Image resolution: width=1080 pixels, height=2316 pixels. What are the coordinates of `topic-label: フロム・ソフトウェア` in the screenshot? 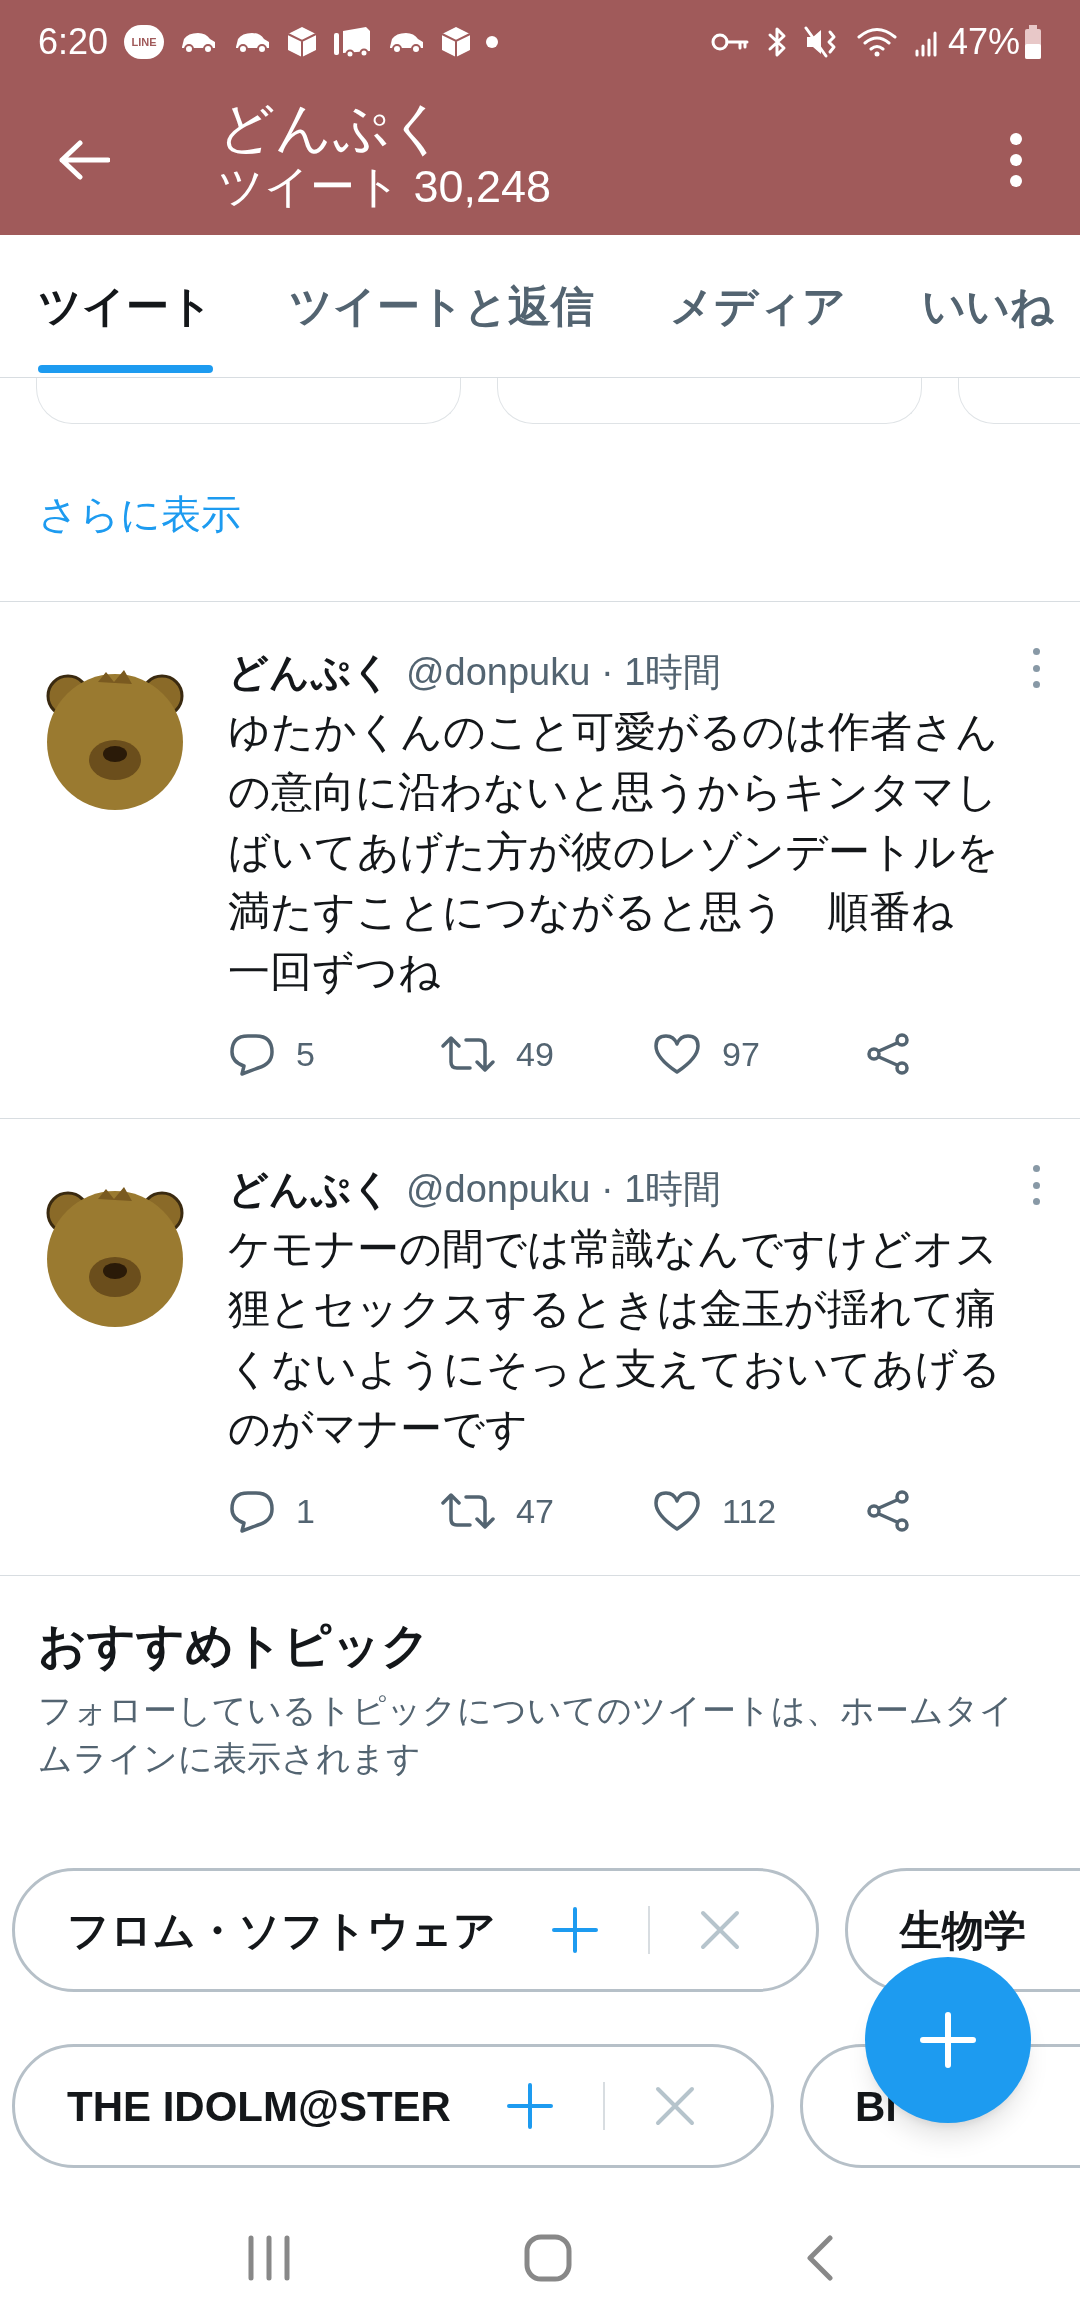 It's located at (281, 1930).